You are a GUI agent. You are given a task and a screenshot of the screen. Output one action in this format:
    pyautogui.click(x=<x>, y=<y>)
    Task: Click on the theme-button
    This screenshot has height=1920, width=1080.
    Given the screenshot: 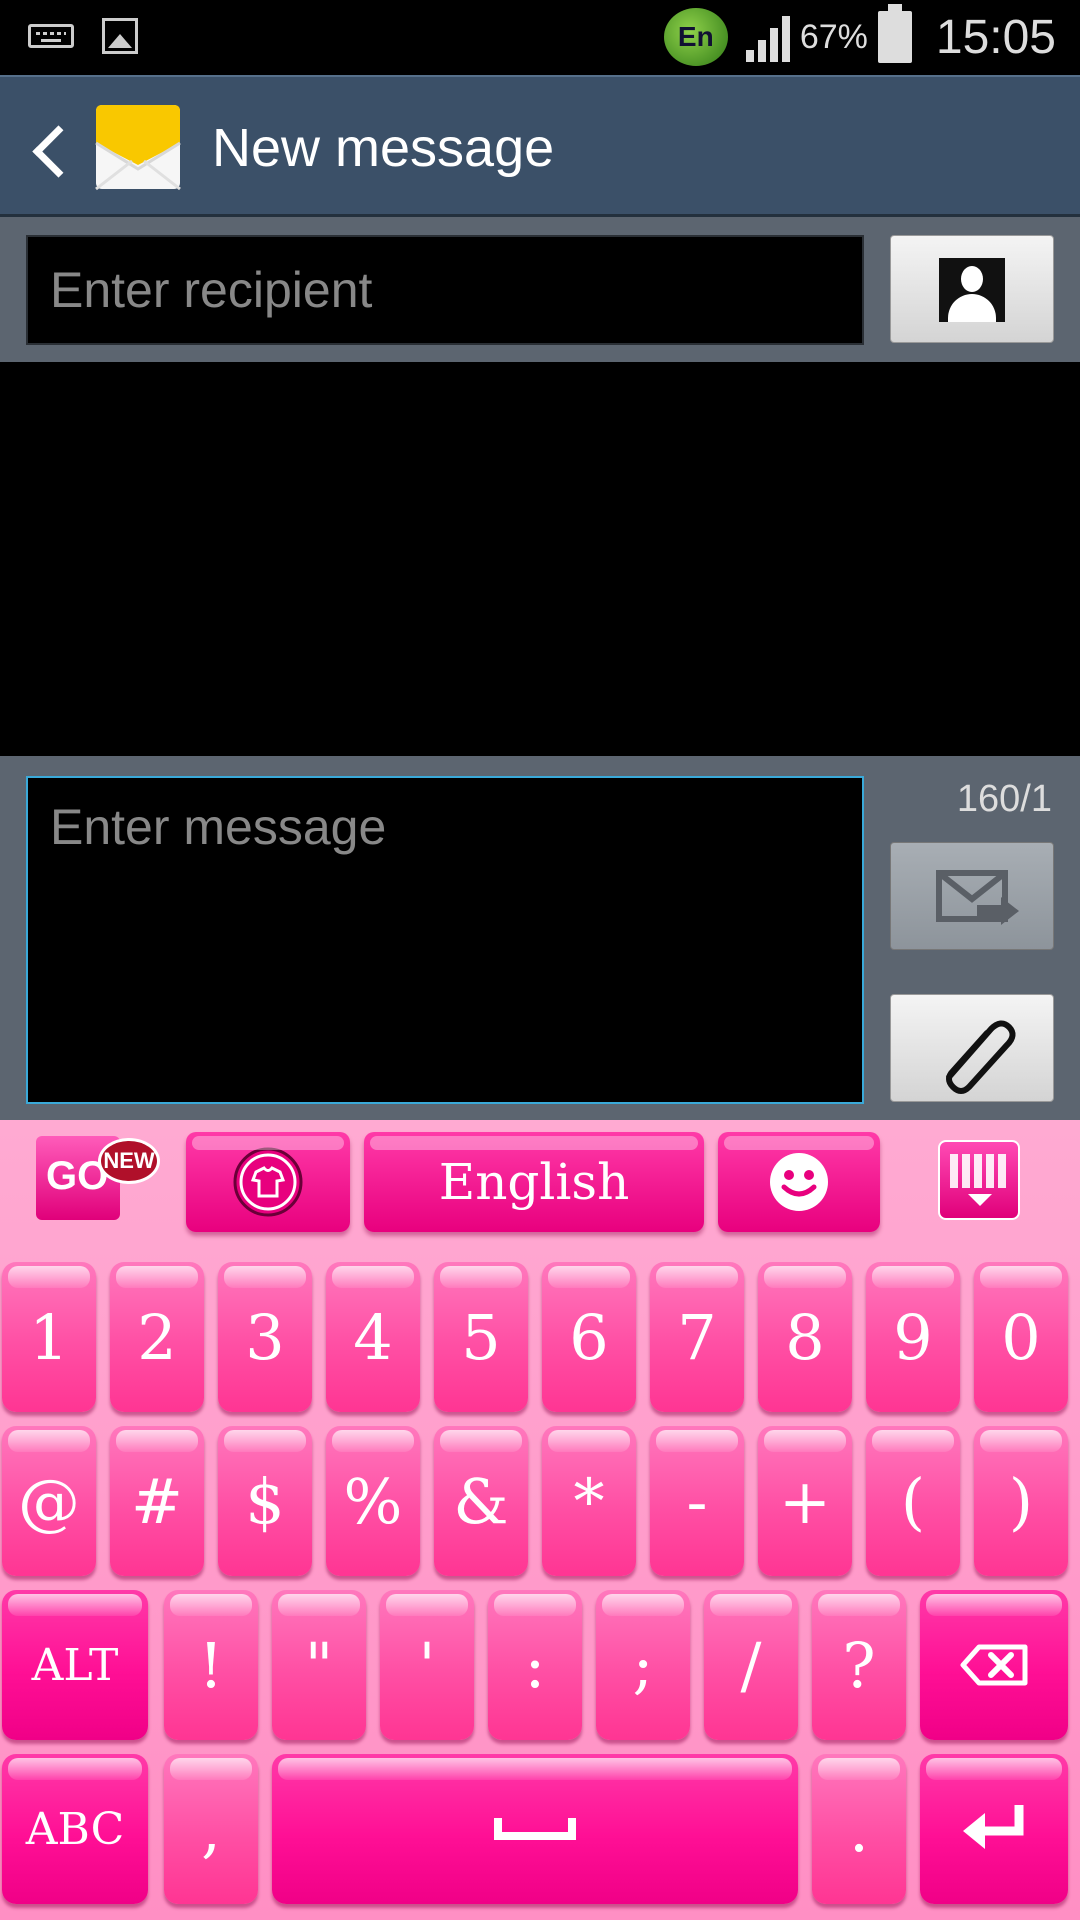 What is the action you would take?
    pyautogui.click(x=268, y=1182)
    